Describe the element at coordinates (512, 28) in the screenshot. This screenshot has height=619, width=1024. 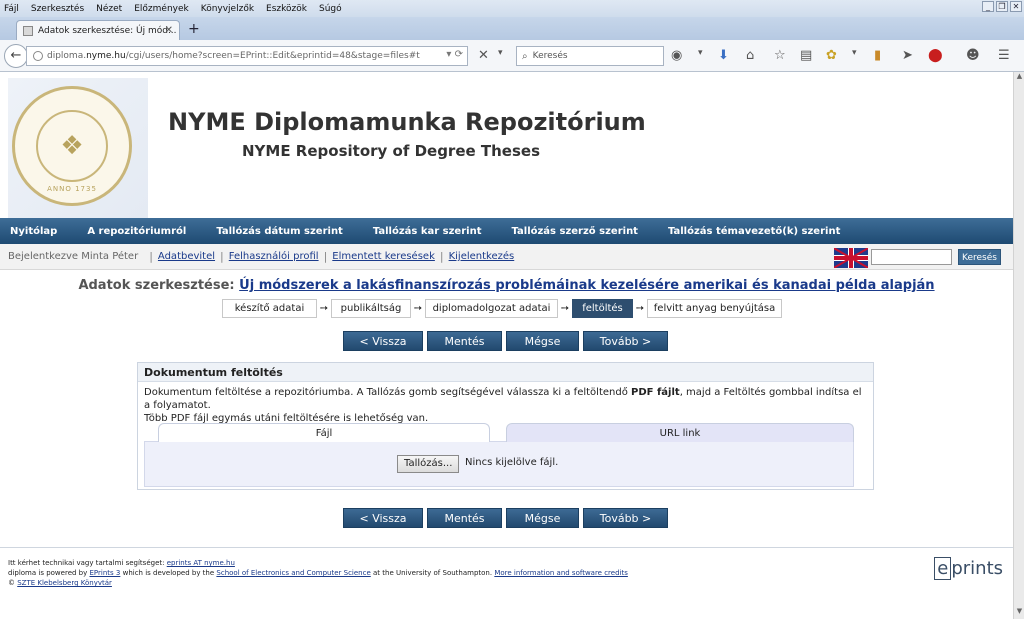
I see `browser-tabbar: Adatok szerkesztése: Új mód... ✕ +` at that location.